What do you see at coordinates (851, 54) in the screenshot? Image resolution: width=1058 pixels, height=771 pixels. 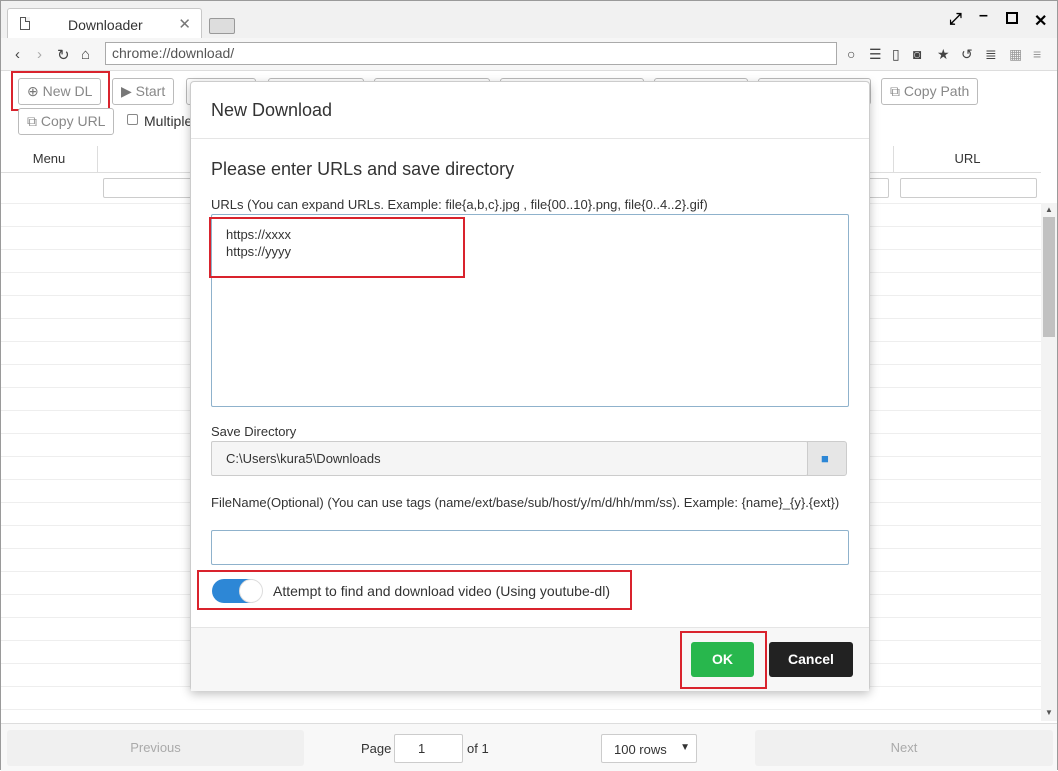 I see `circle-icon: ○` at bounding box center [851, 54].